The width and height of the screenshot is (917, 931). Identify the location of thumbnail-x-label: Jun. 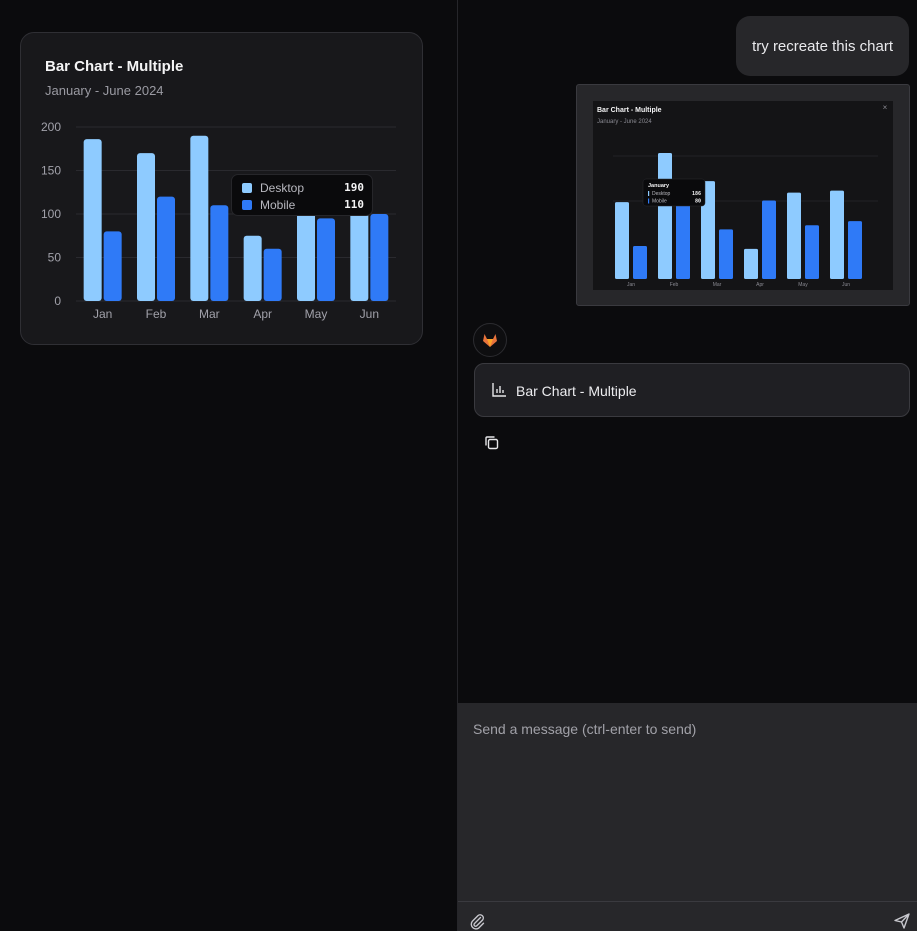
(846, 285).